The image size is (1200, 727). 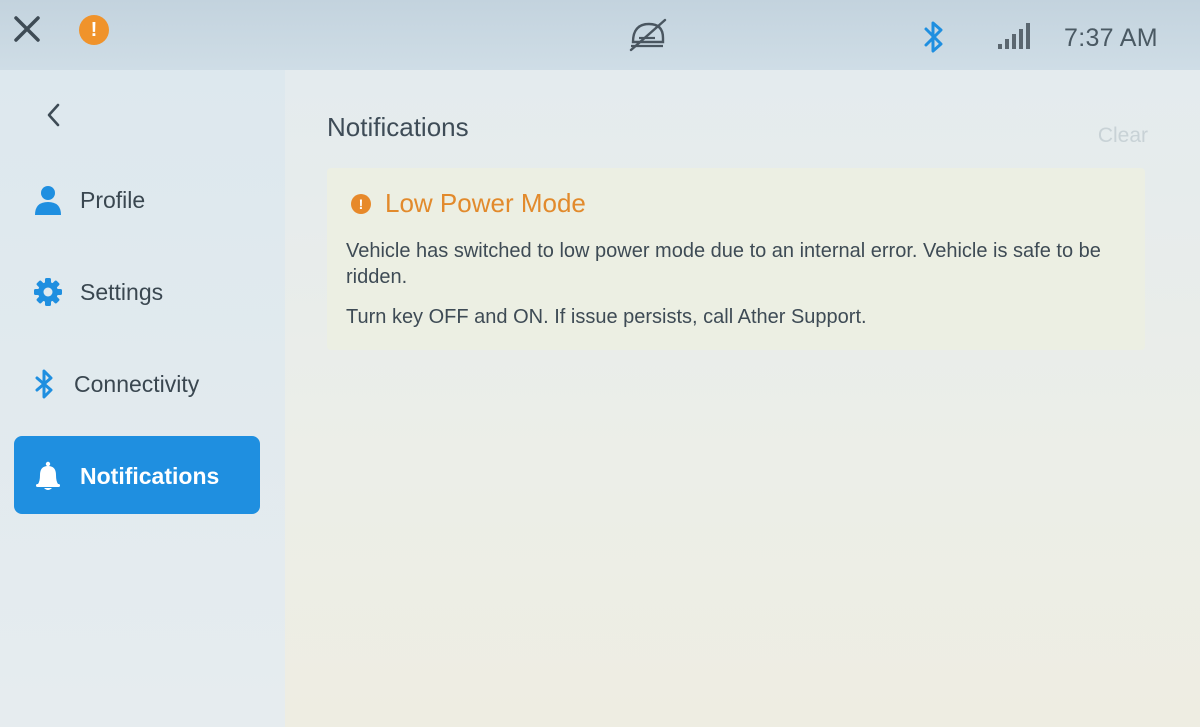 What do you see at coordinates (27, 29) in the screenshot?
I see `close-icon` at bounding box center [27, 29].